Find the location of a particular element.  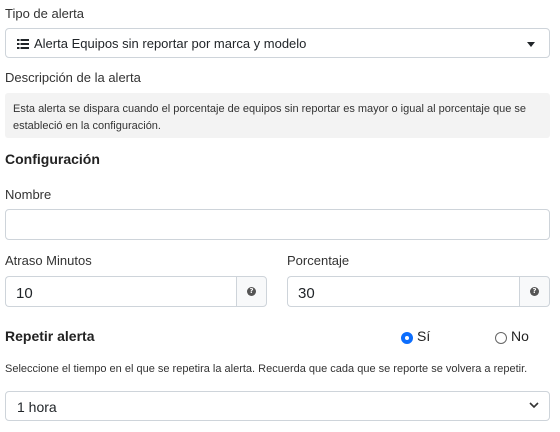

delay-label: Atraso Minutos is located at coordinates (48, 260).